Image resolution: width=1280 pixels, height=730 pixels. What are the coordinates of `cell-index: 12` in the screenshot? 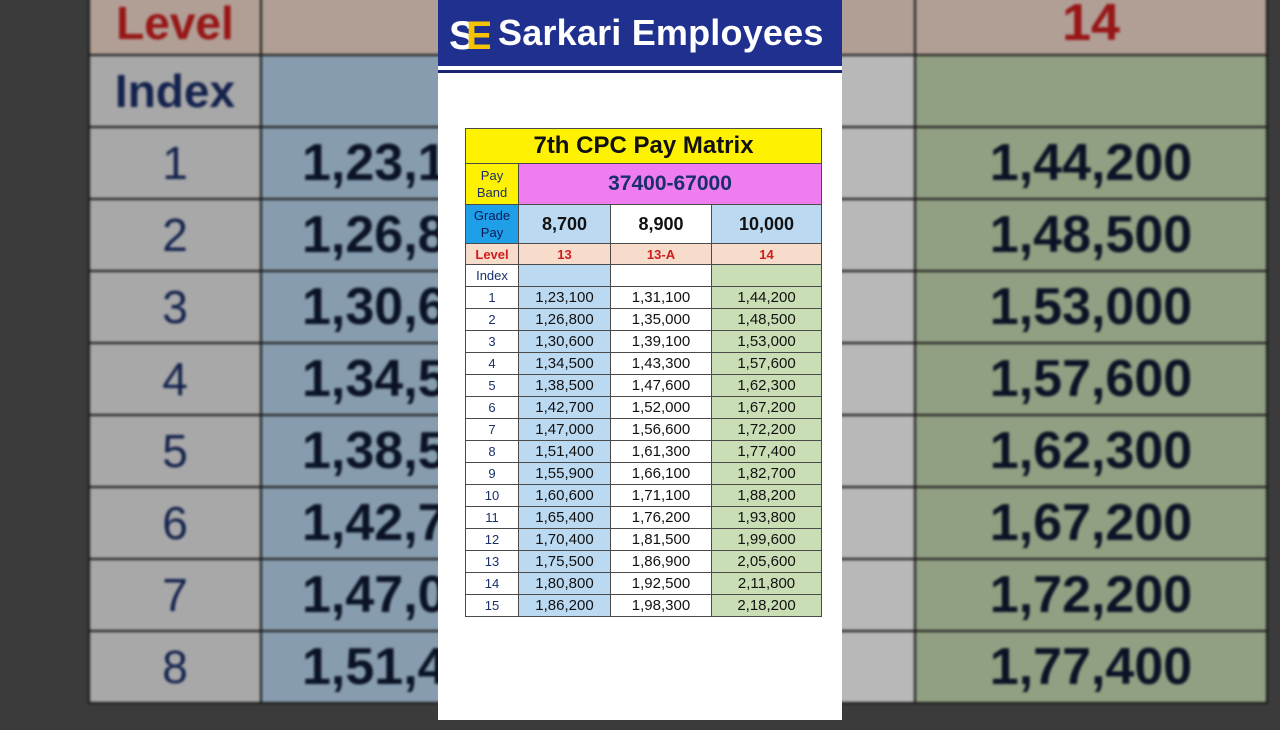 It's located at (492, 539).